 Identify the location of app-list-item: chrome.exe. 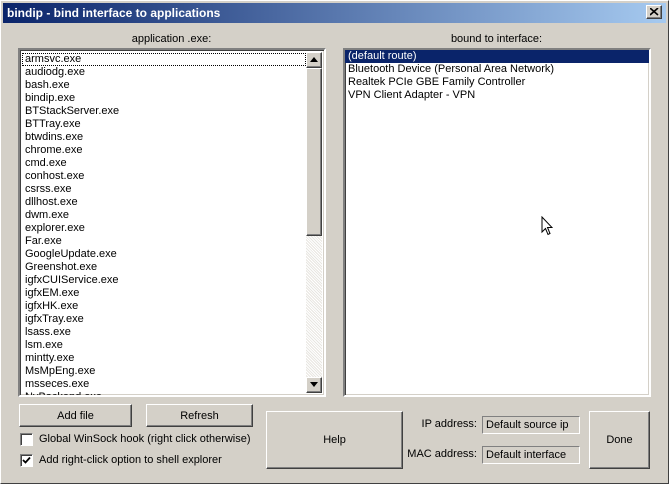
(164, 150).